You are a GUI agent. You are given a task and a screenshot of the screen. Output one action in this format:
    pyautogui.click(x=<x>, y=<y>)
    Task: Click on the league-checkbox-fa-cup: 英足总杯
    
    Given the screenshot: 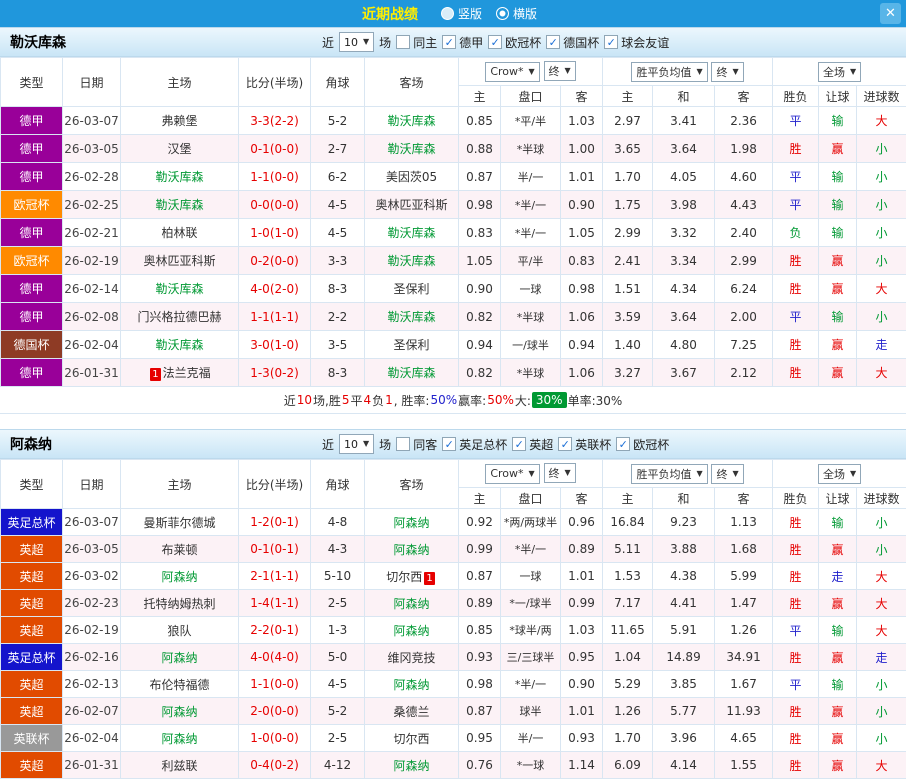 What is the action you would take?
    pyautogui.click(x=474, y=444)
    